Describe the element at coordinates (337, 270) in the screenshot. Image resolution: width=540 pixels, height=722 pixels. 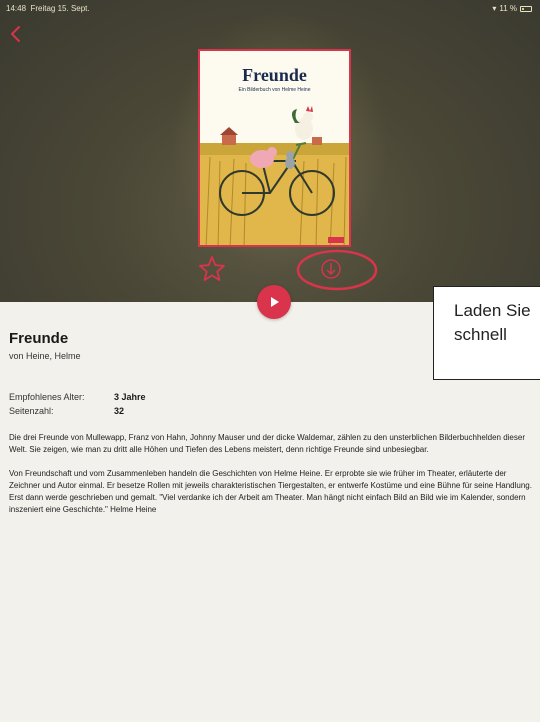
I see `download-icon` at that location.